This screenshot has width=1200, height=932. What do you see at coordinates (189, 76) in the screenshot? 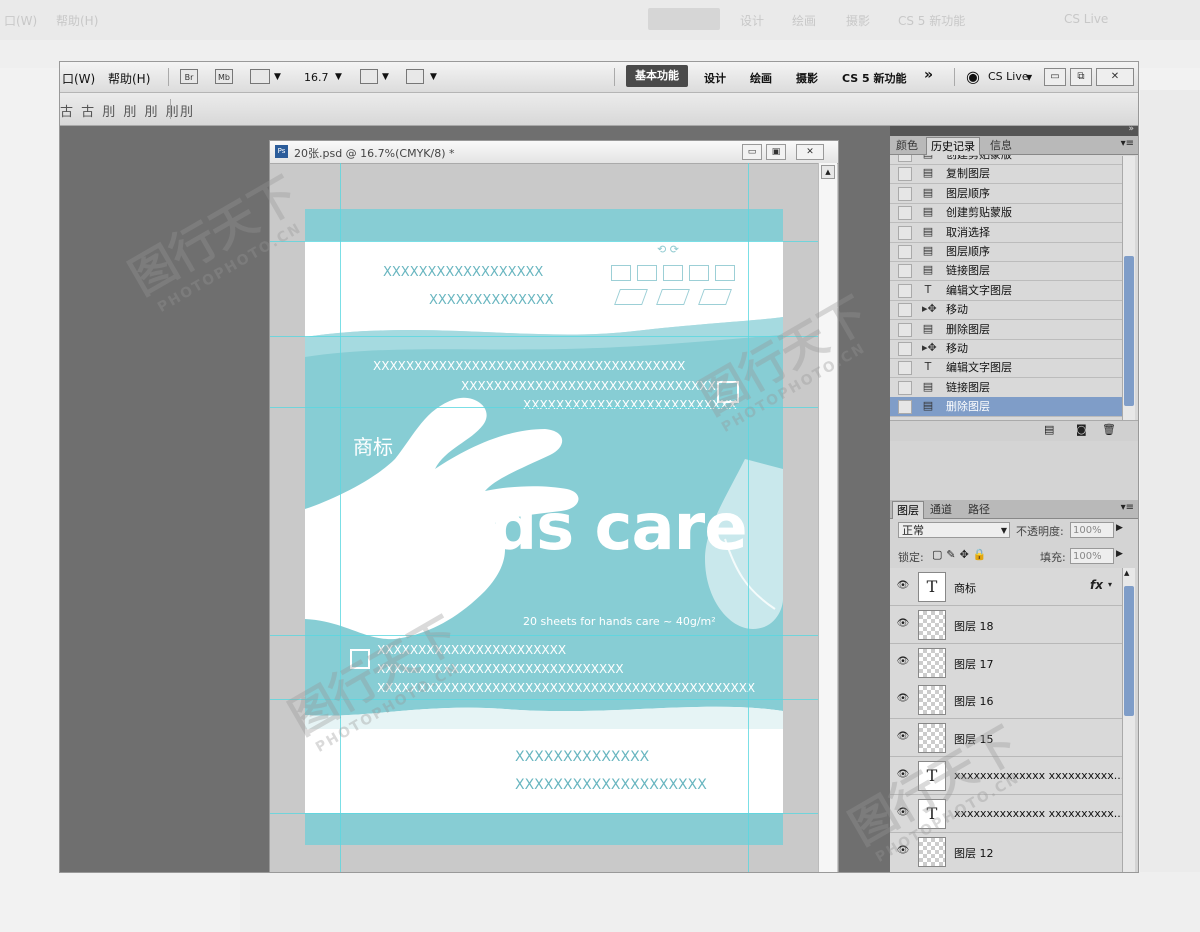
I see `bridge-button: Br` at bounding box center [189, 76].